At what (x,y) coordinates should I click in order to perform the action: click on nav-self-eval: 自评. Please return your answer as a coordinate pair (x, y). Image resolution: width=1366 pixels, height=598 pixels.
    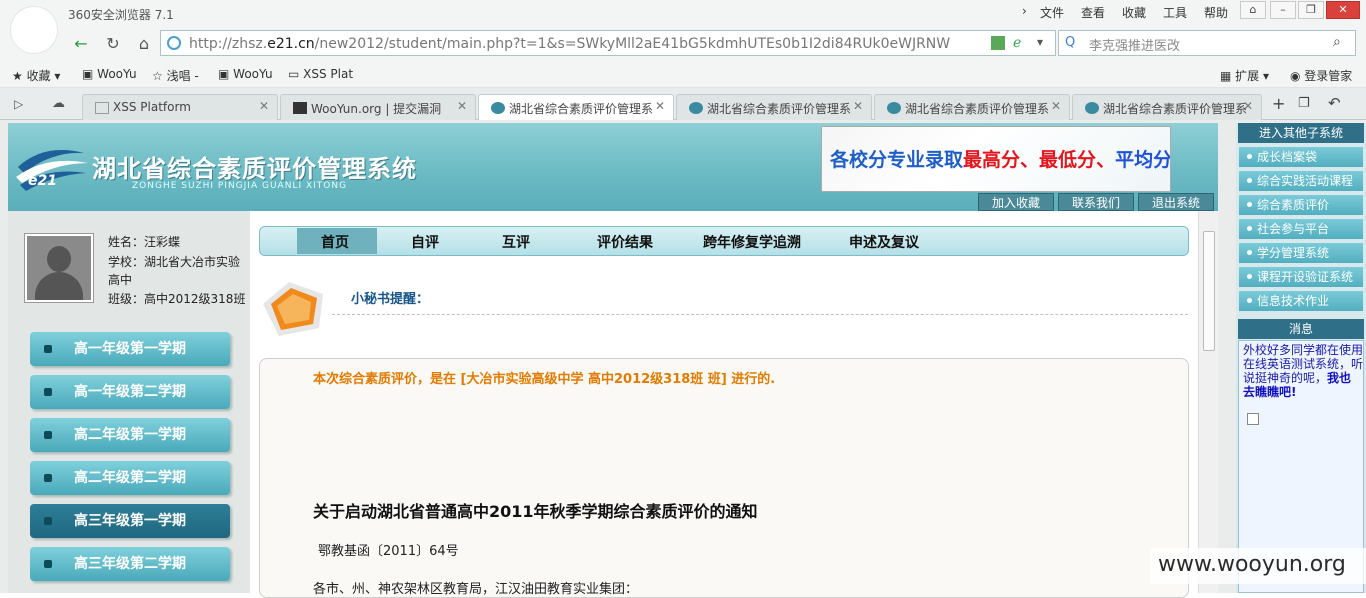
    Looking at the image, I should click on (425, 242).